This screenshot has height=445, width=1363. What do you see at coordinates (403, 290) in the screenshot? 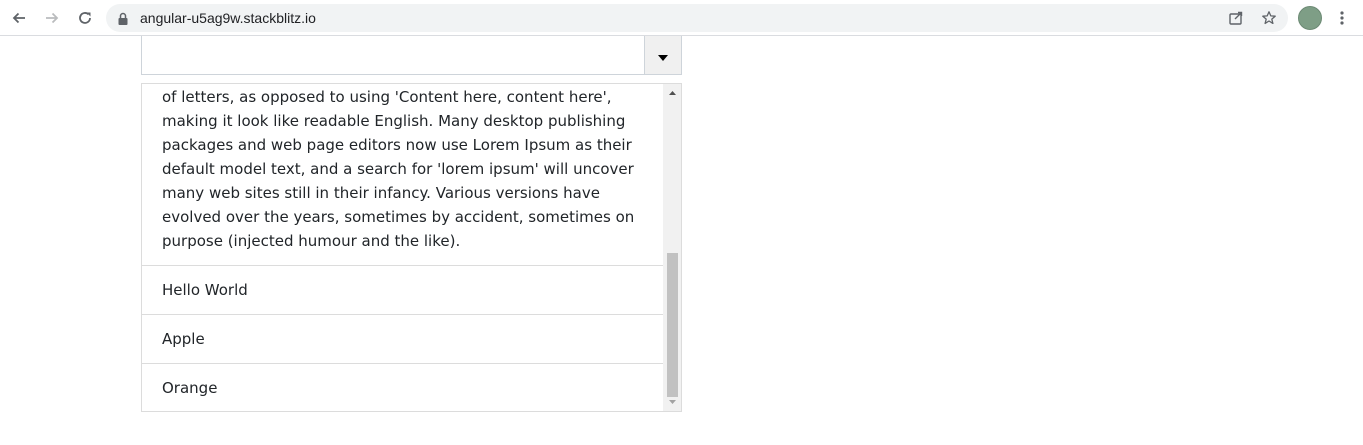
I see `option-item: Hello World` at bounding box center [403, 290].